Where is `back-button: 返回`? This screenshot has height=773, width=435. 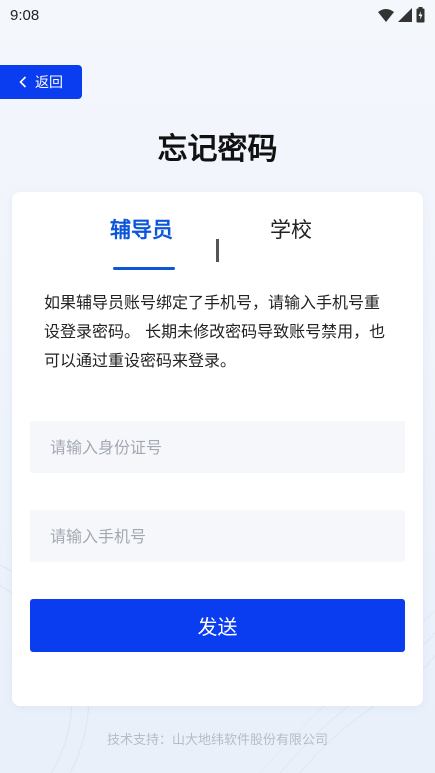
back-button: 返回 is located at coordinates (41, 82).